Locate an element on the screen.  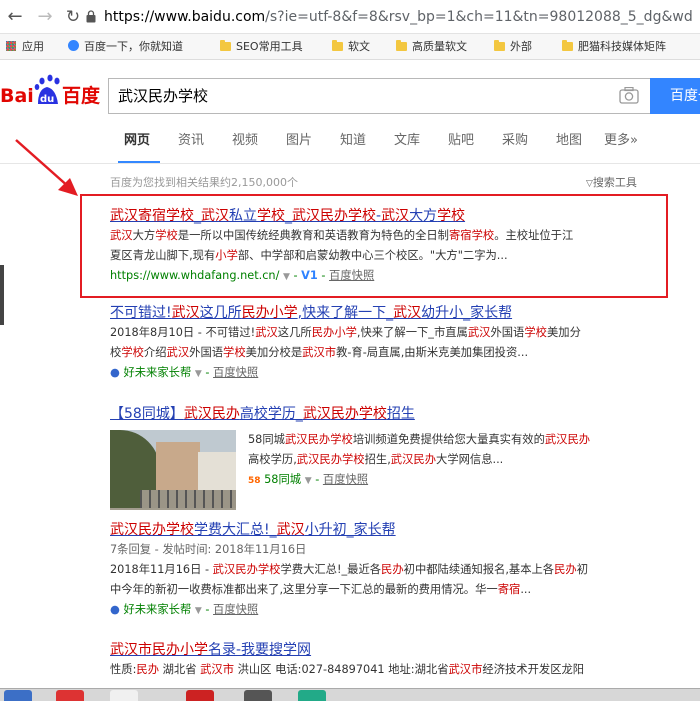
result-title: 【58同城】武汉民办高校学历_武汉民办学校招生 is located at coordinates (390, 414).